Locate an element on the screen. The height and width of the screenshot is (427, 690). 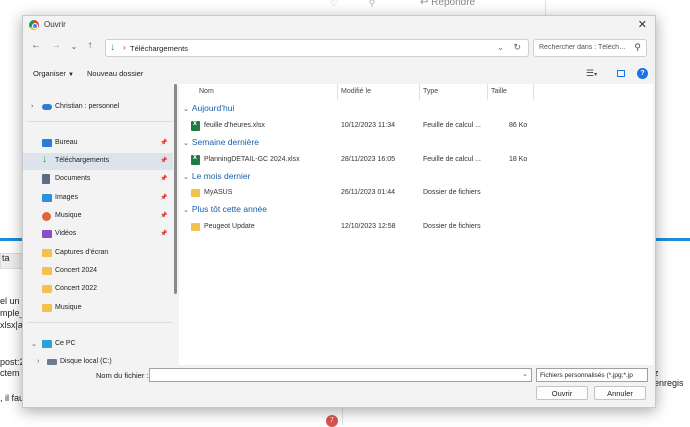
refresh-icon: ↻ is located at coordinates (517, 47).